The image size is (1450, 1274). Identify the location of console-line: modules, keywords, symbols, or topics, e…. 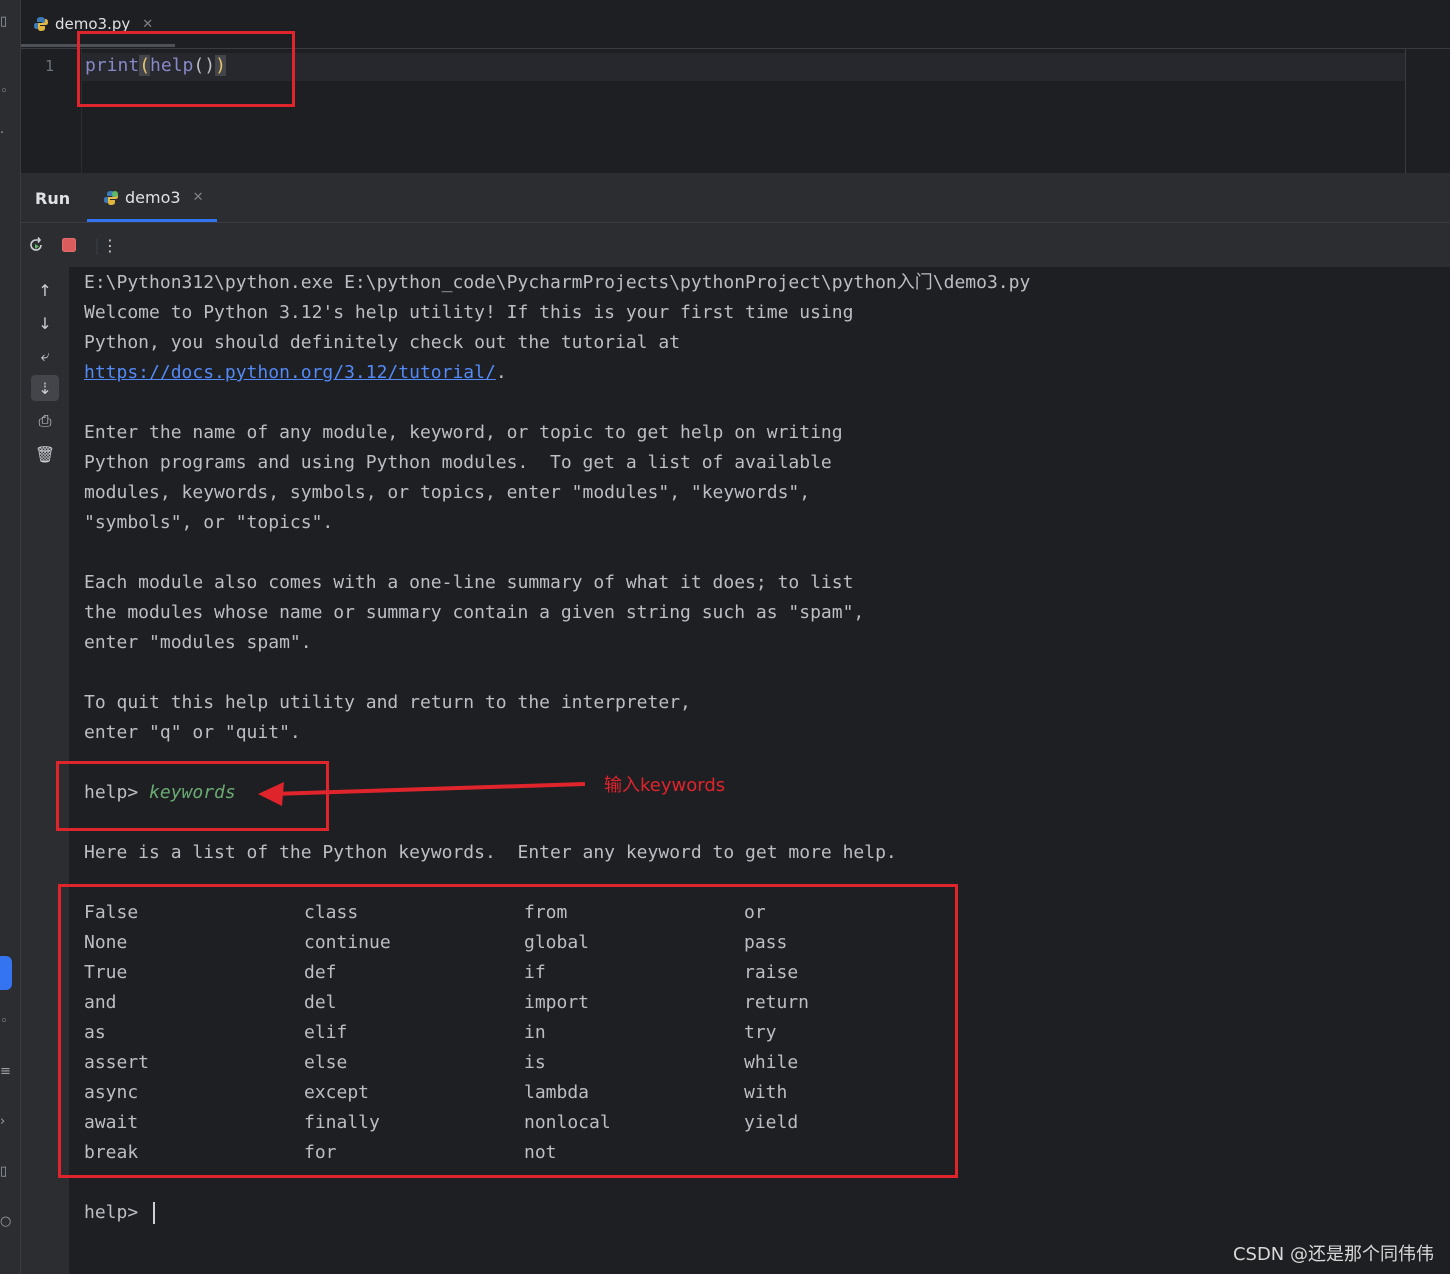
(447, 492).